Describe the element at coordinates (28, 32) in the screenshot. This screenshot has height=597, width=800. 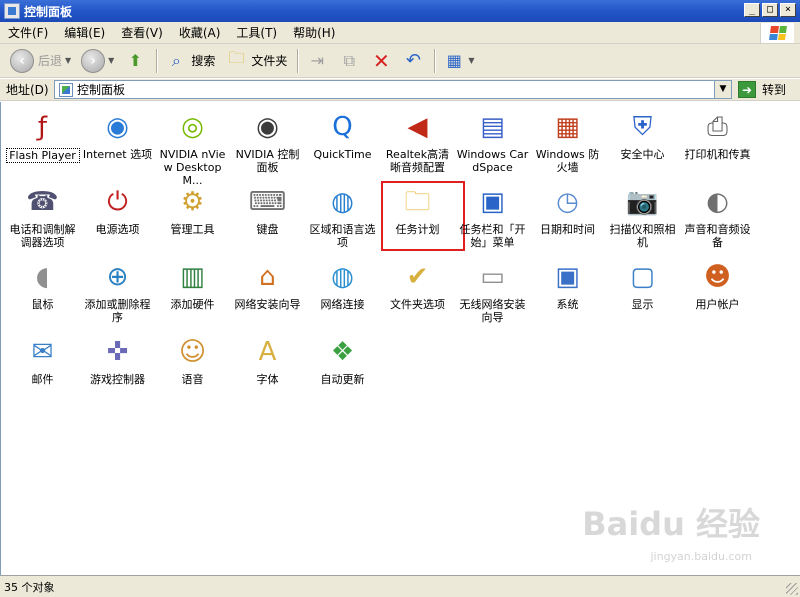
I see `menu-file: 文件(F)` at that location.